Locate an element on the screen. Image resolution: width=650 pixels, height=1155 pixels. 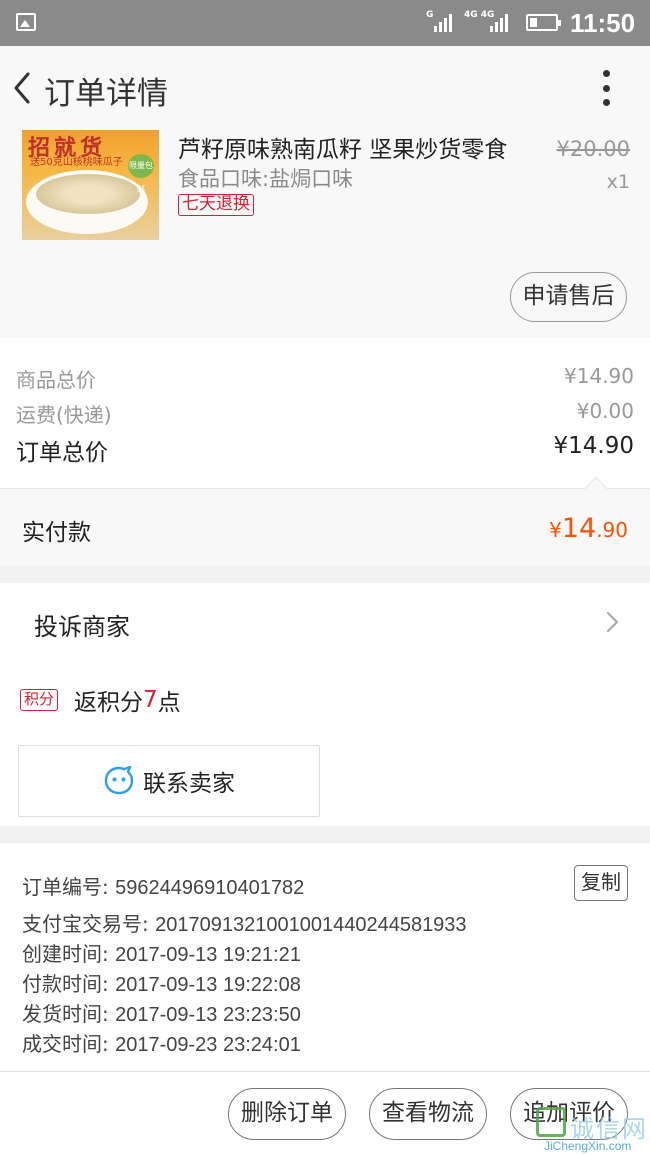
delete-order-button: 删除订单 is located at coordinates (287, 1114).